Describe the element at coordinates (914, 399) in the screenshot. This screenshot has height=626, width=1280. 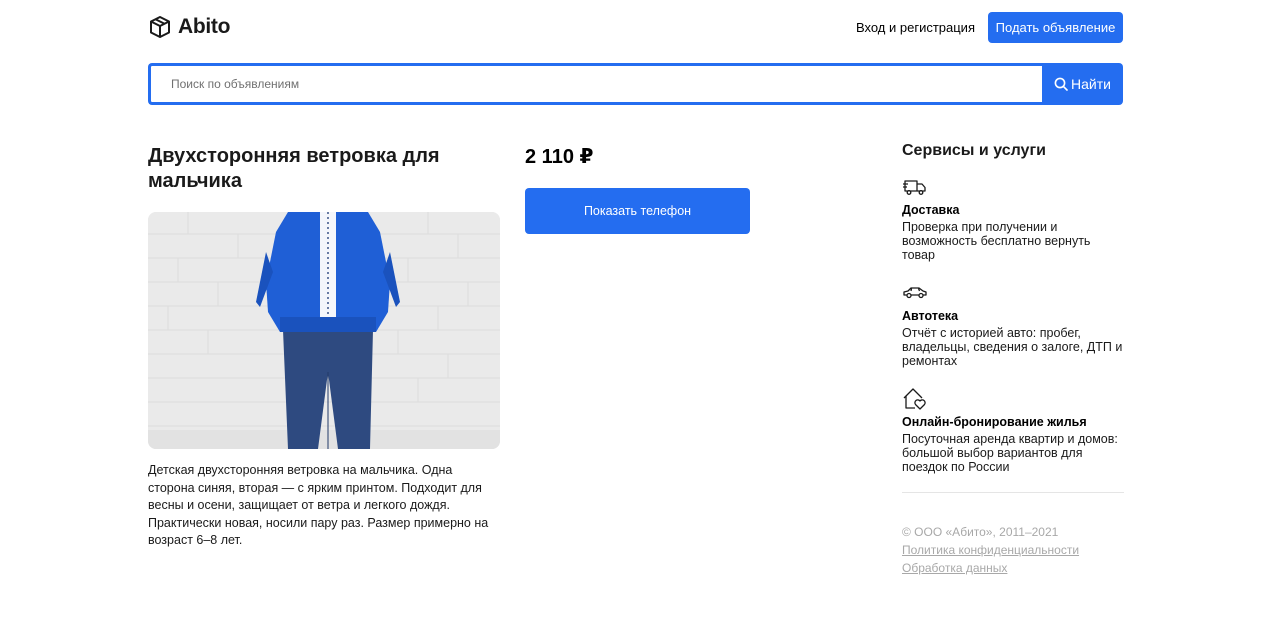
I see `house-heart-icon` at that location.